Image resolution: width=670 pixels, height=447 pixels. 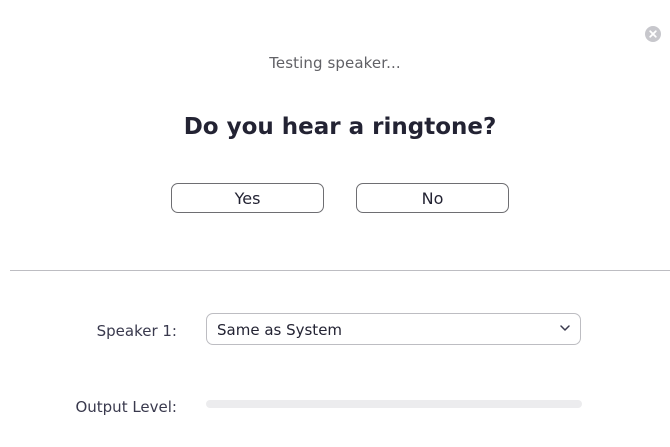 I want to click on chevron-down-icon, so click(x=565, y=328).